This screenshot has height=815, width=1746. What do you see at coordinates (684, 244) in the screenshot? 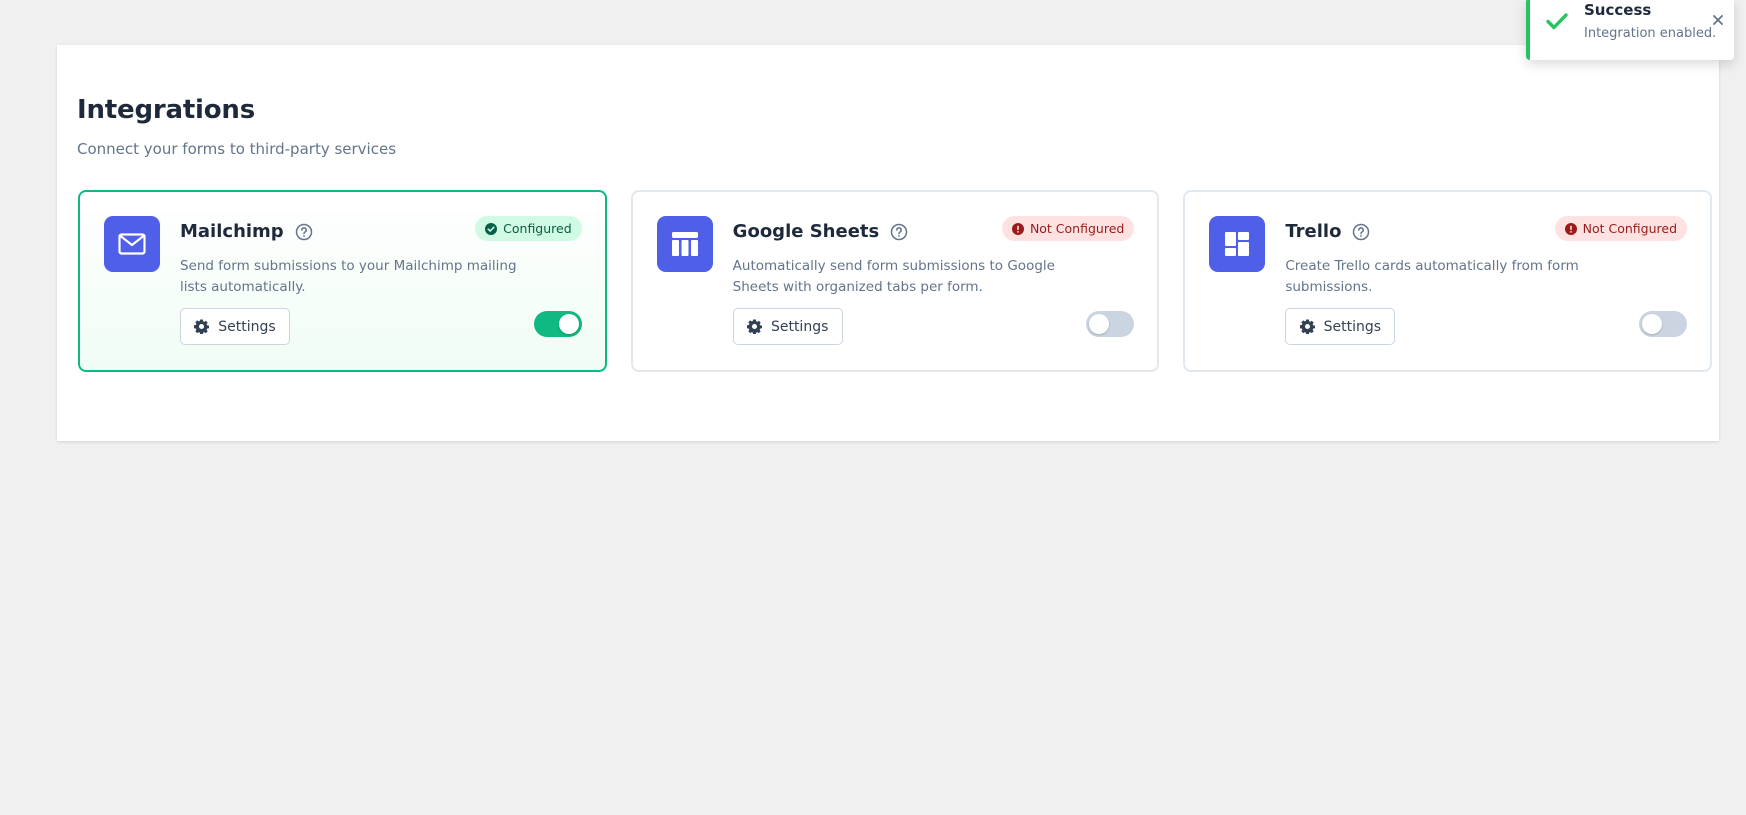
I see `table-icon` at bounding box center [684, 244].